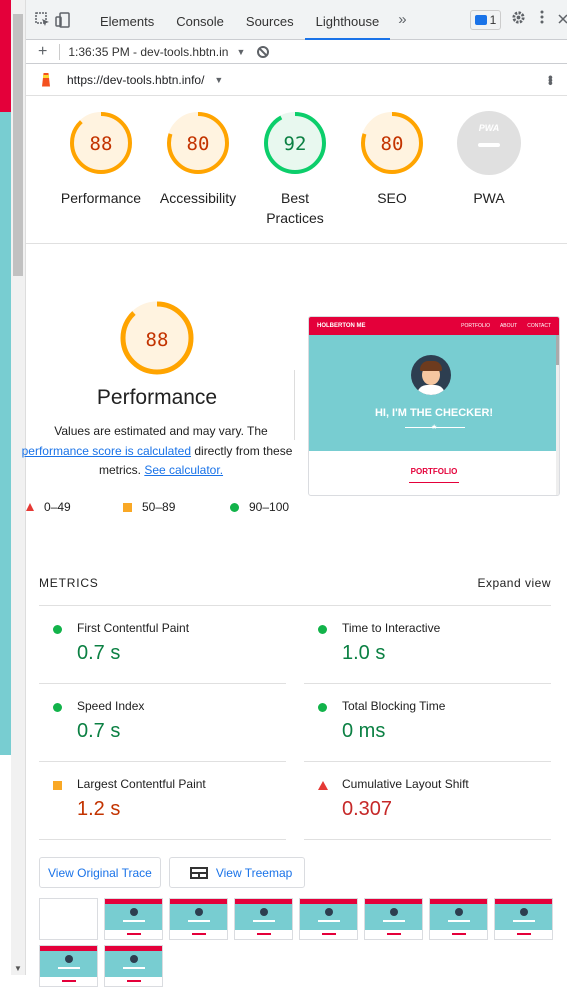 This screenshot has height=987, width=567. I want to click on report-url: https://dev-tools.hbtn.info/, so click(135, 80).